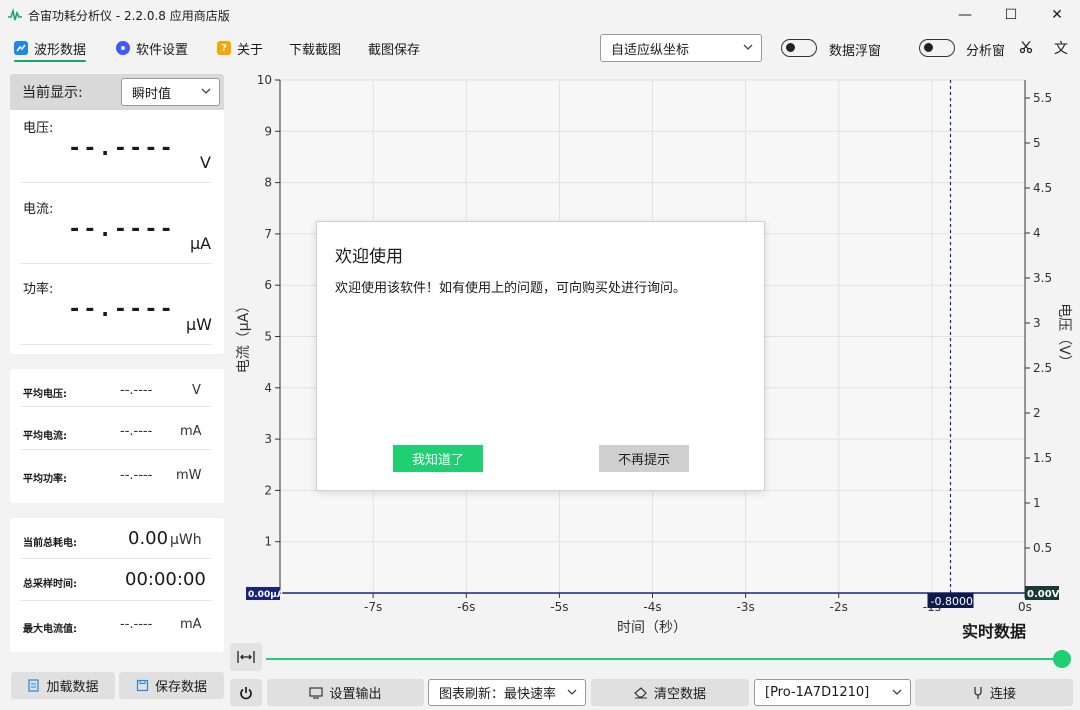  I want to click on y2-tick-label: 1, so click(1037, 503).